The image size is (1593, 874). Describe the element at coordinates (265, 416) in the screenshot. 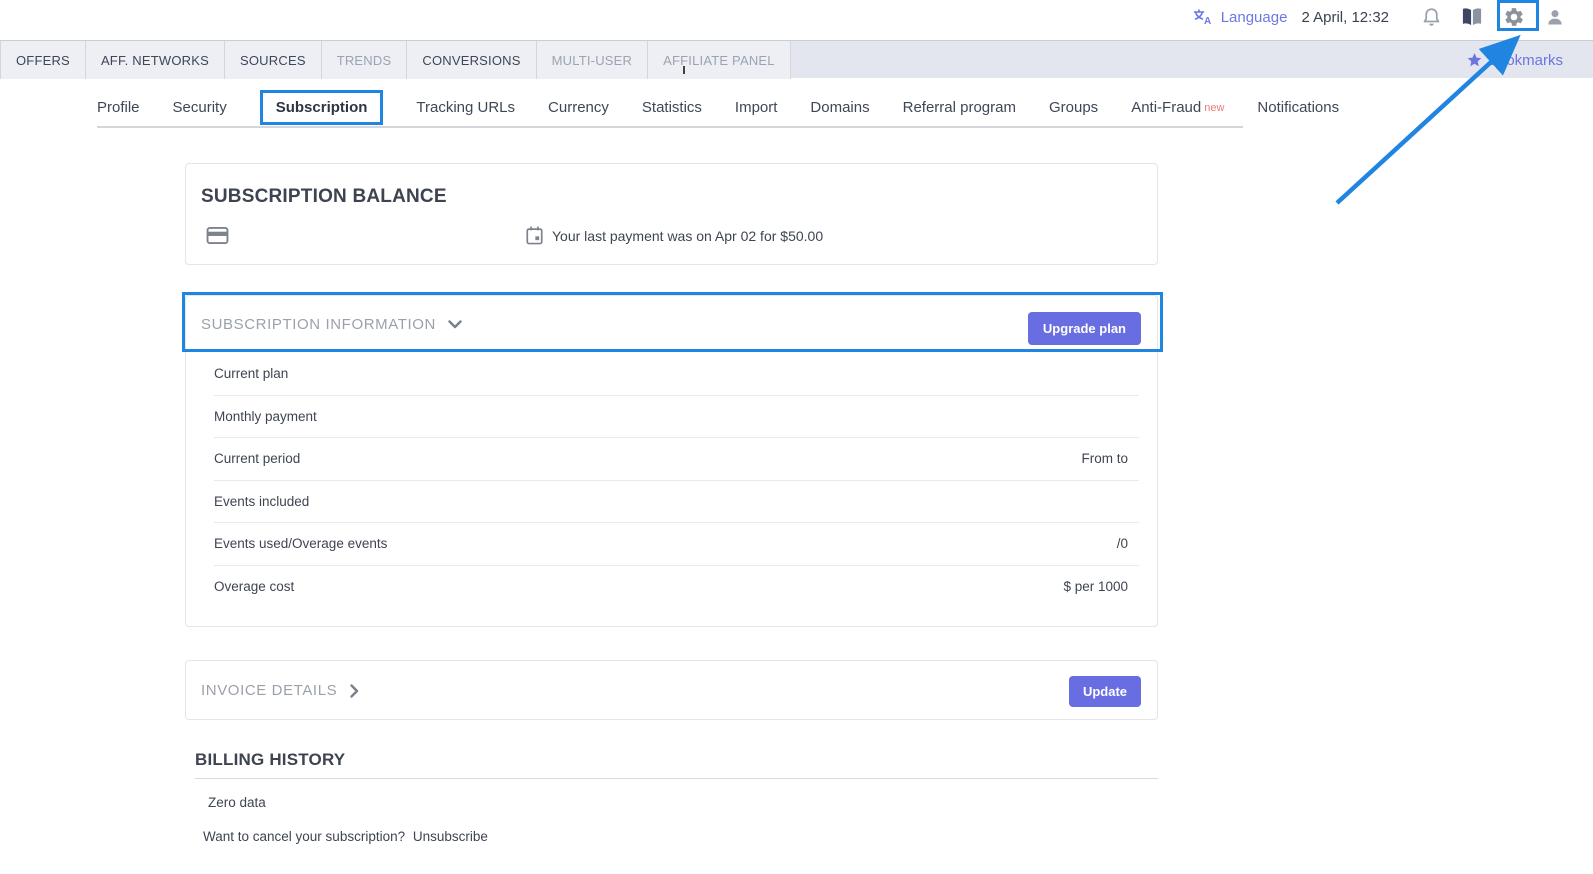

I see `row-label: Monthly payment` at that location.